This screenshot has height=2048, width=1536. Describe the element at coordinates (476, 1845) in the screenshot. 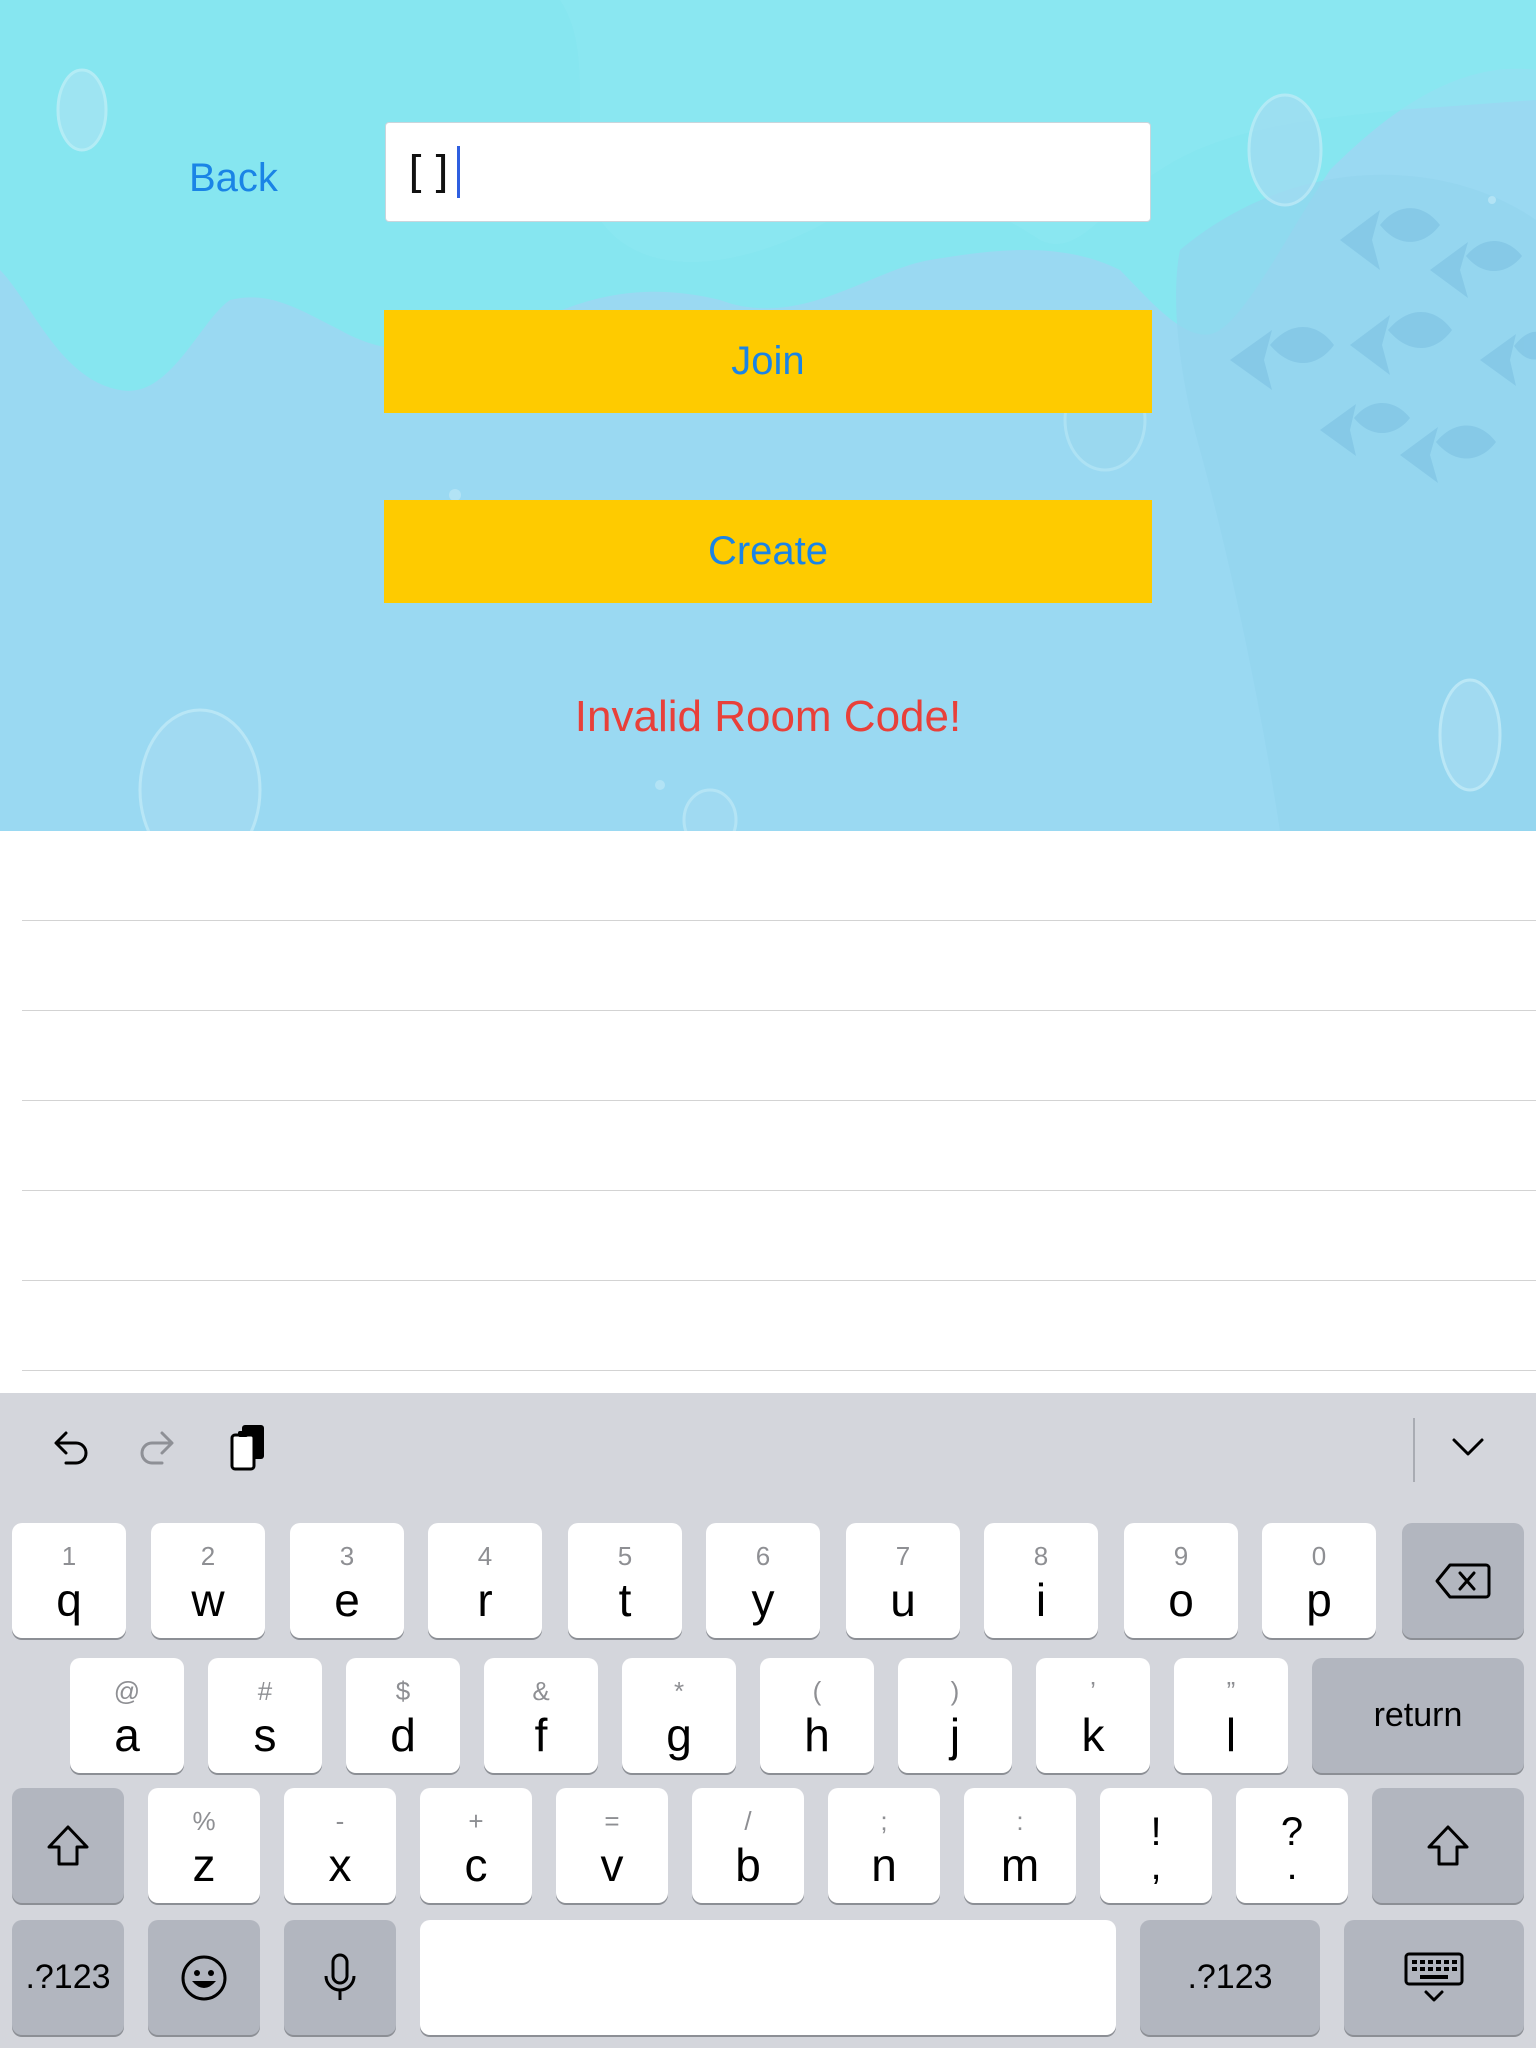

I see `key-c: + c` at that location.